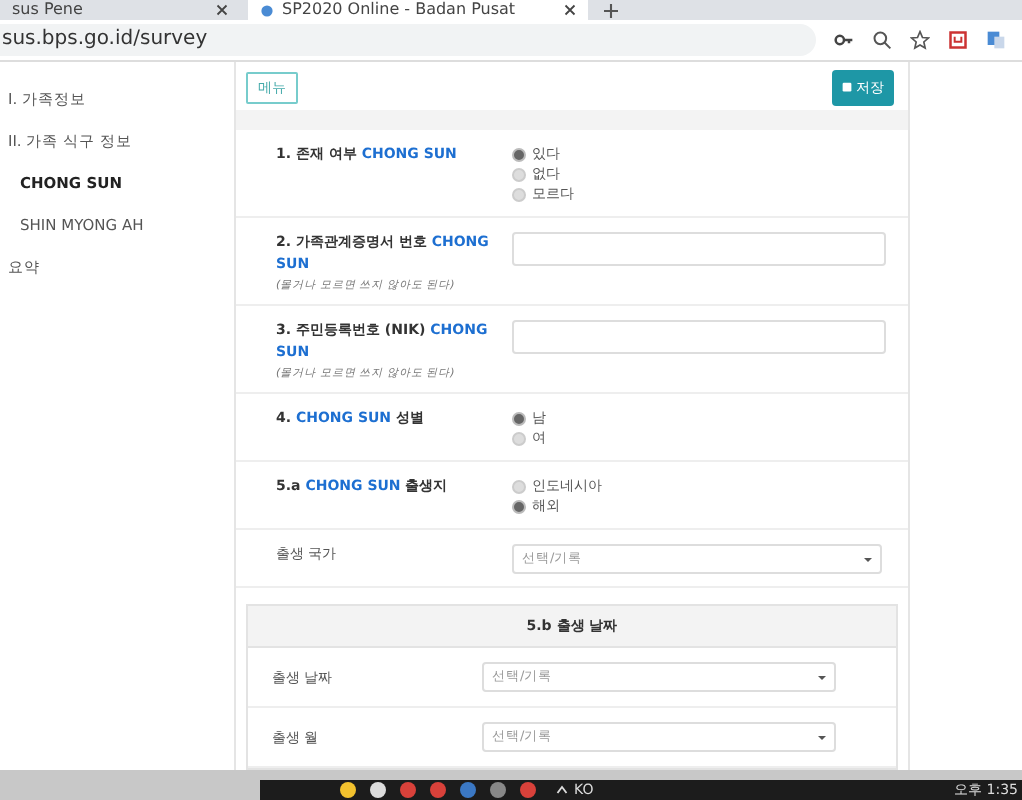 This screenshot has width=1022, height=800. What do you see at coordinates (418, 10) in the screenshot?
I see `browser-tab: SP2020 Online - Badan Pusat` at bounding box center [418, 10].